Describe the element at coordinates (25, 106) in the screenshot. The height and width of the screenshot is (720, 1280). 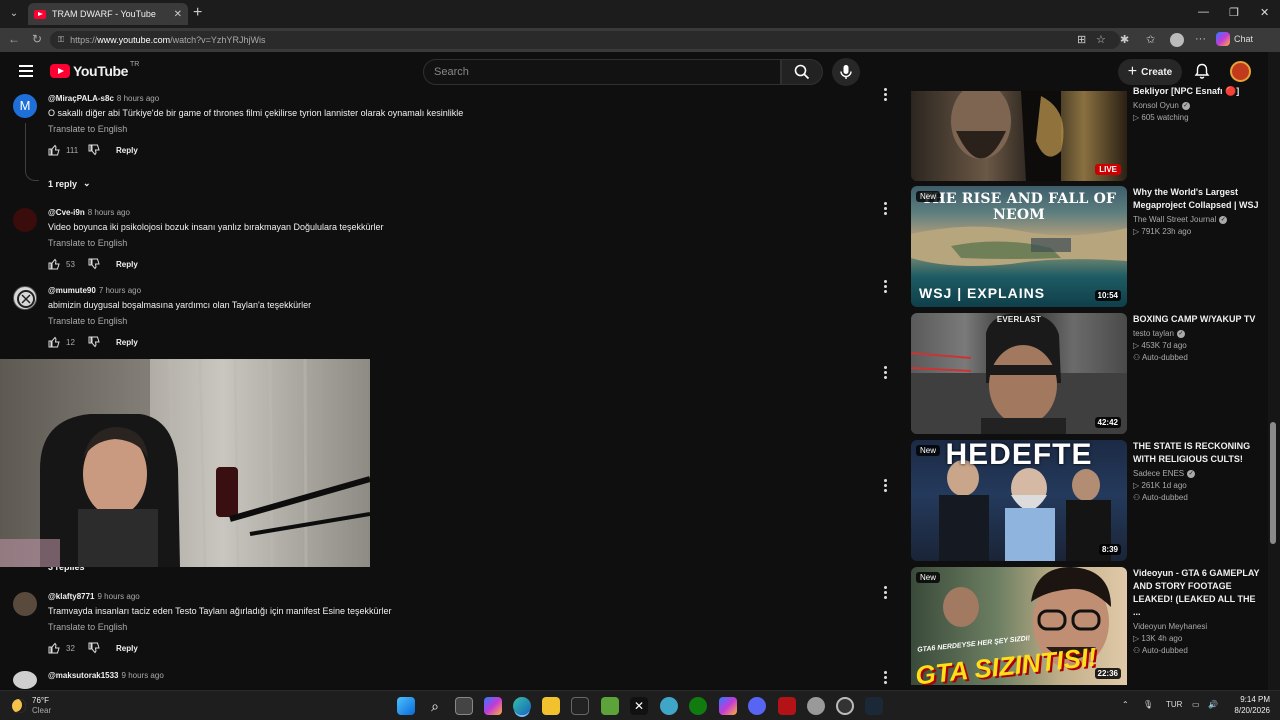
I see `commenter-avatar: M` at that location.